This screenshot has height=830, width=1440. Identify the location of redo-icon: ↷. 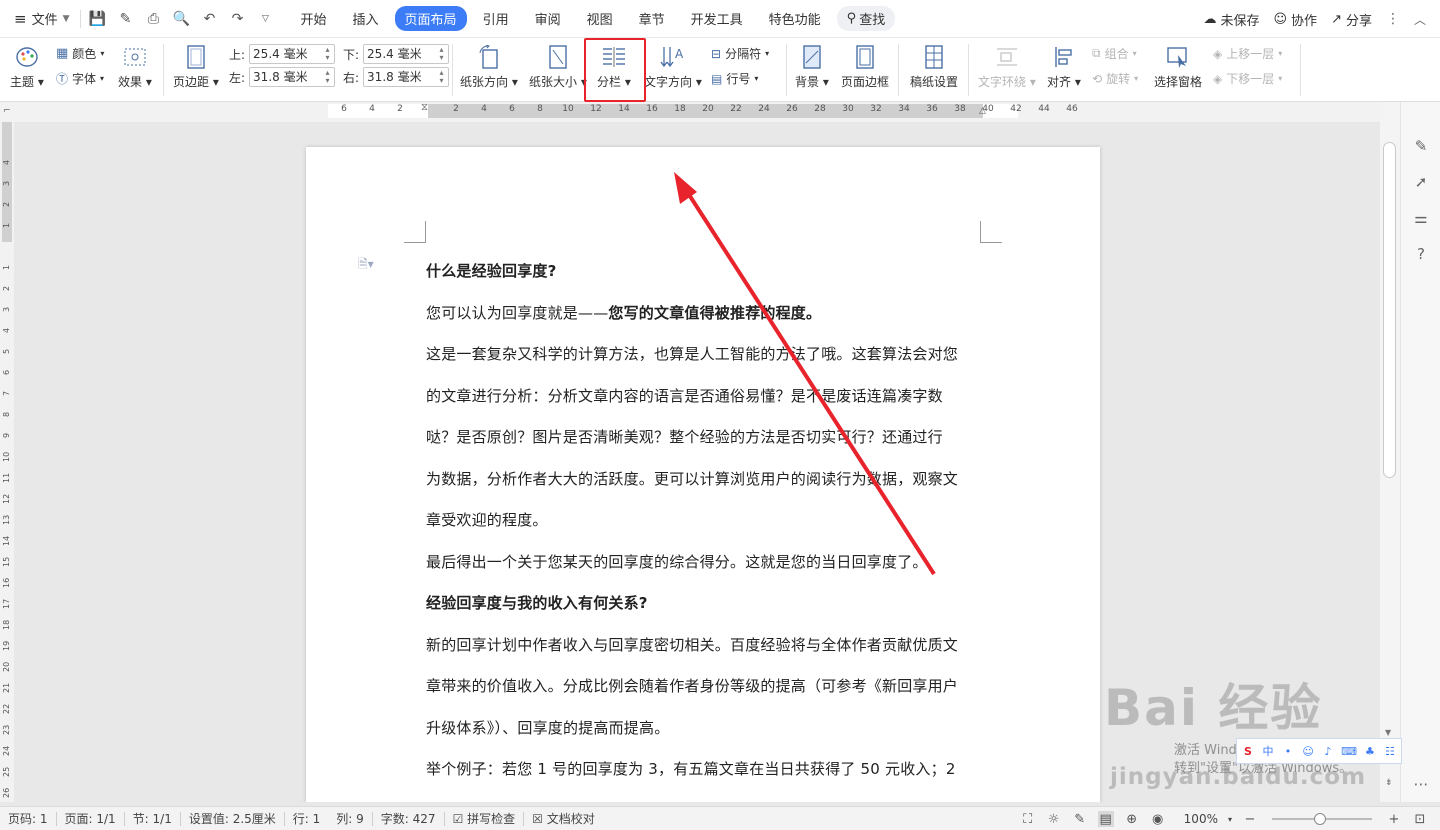
(238, 19).